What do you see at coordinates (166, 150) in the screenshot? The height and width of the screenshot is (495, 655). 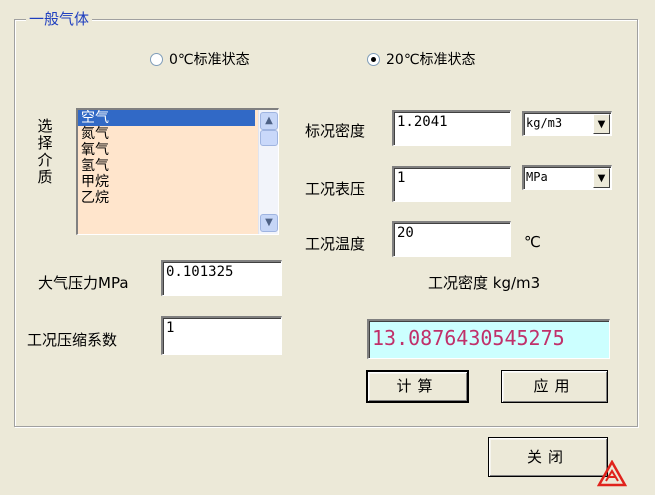 I see `list-item: 氧气` at bounding box center [166, 150].